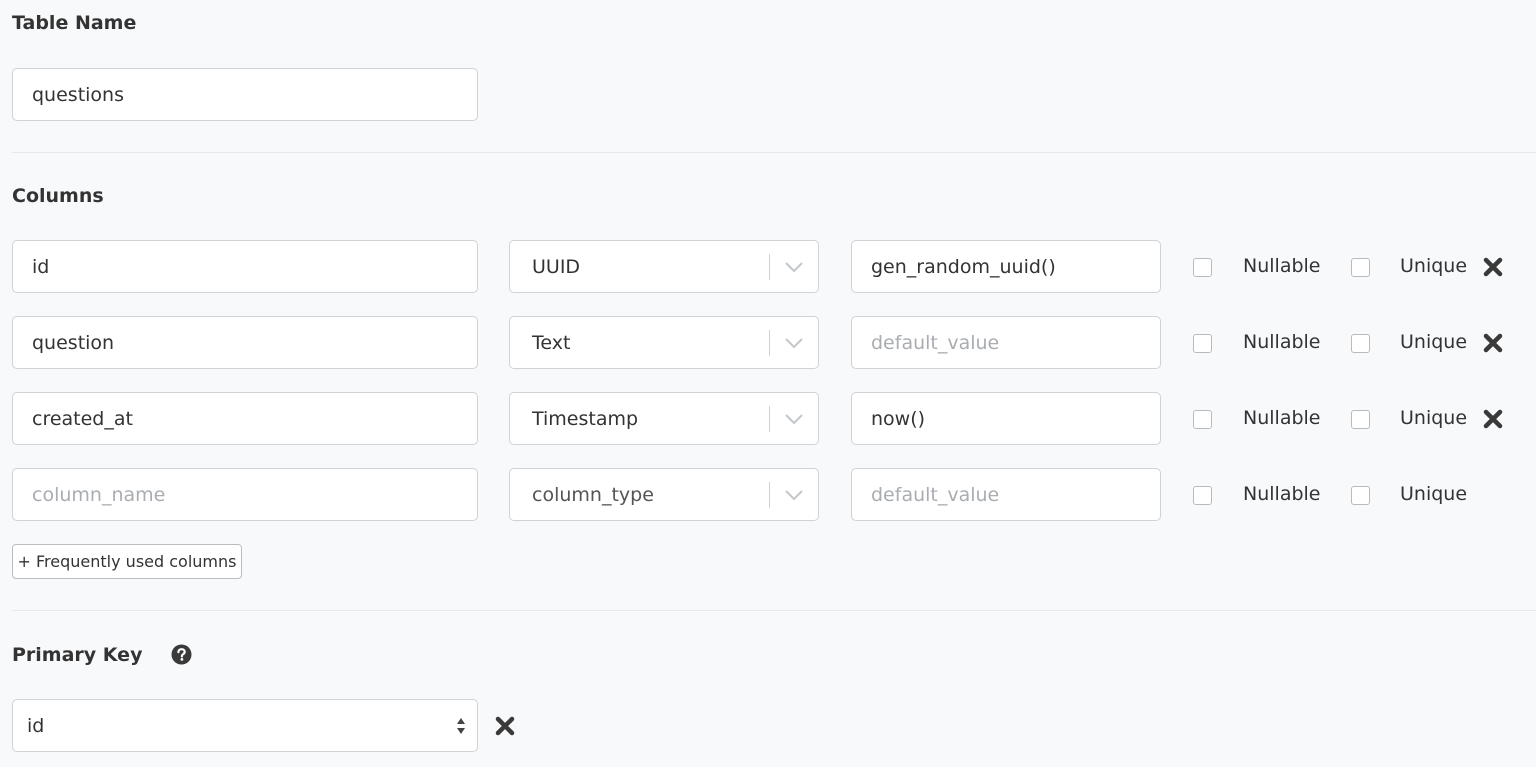  I want to click on table-name-input, so click(245, 94).